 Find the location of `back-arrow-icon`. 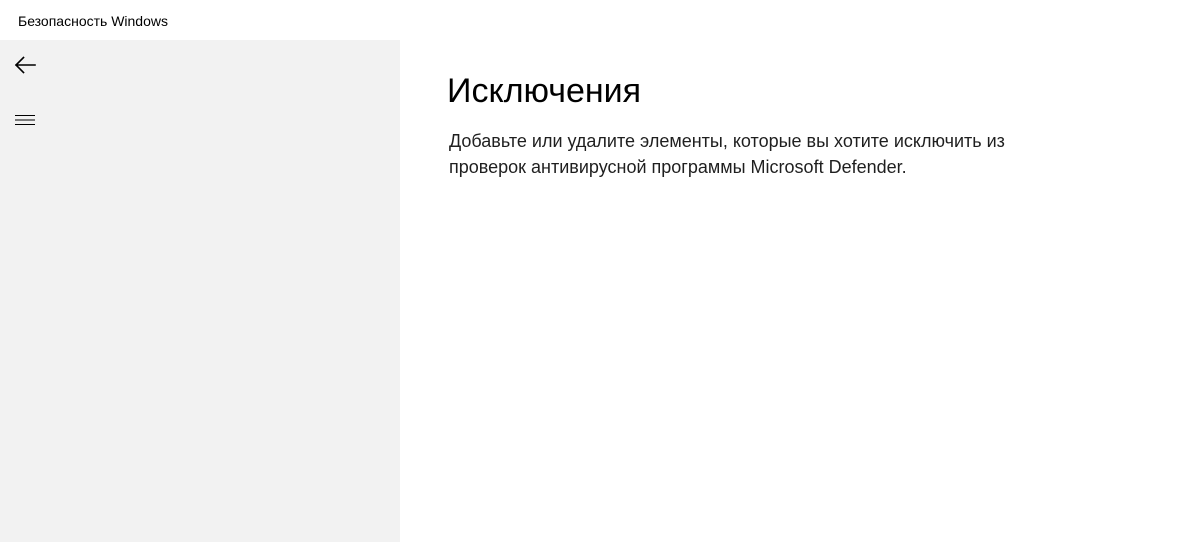

back-arrow-icon is located at coordinates (25, 65).